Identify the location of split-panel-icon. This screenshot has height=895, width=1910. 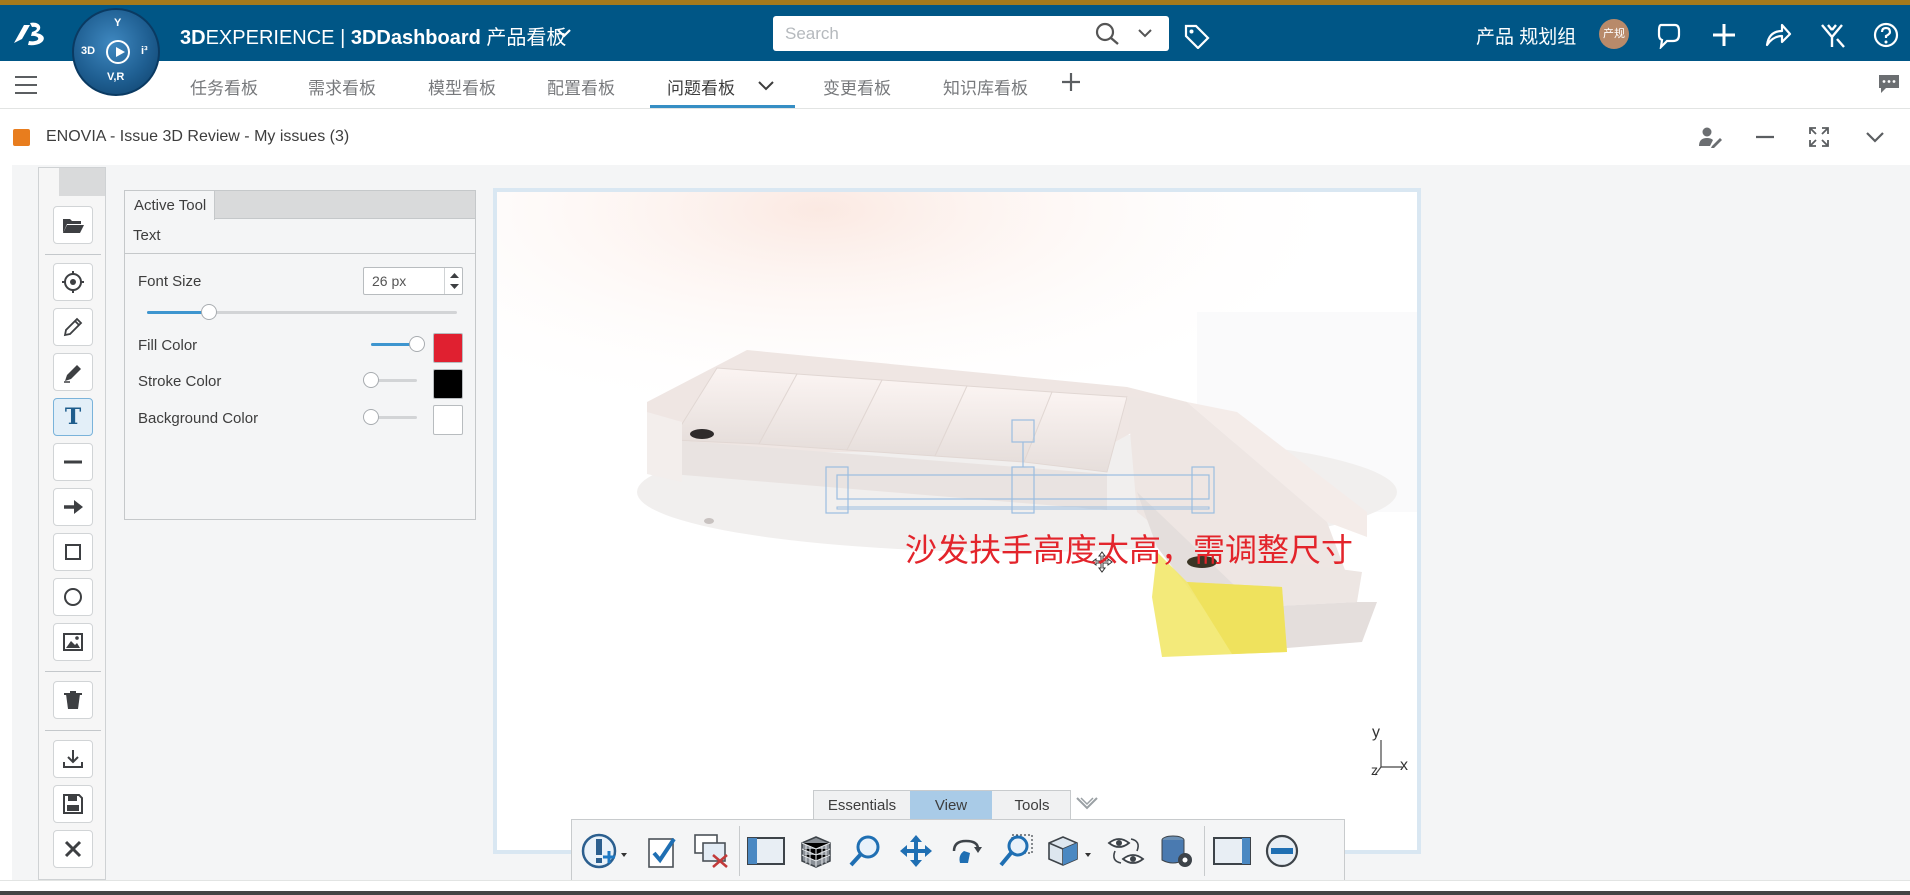
(1232, 851).